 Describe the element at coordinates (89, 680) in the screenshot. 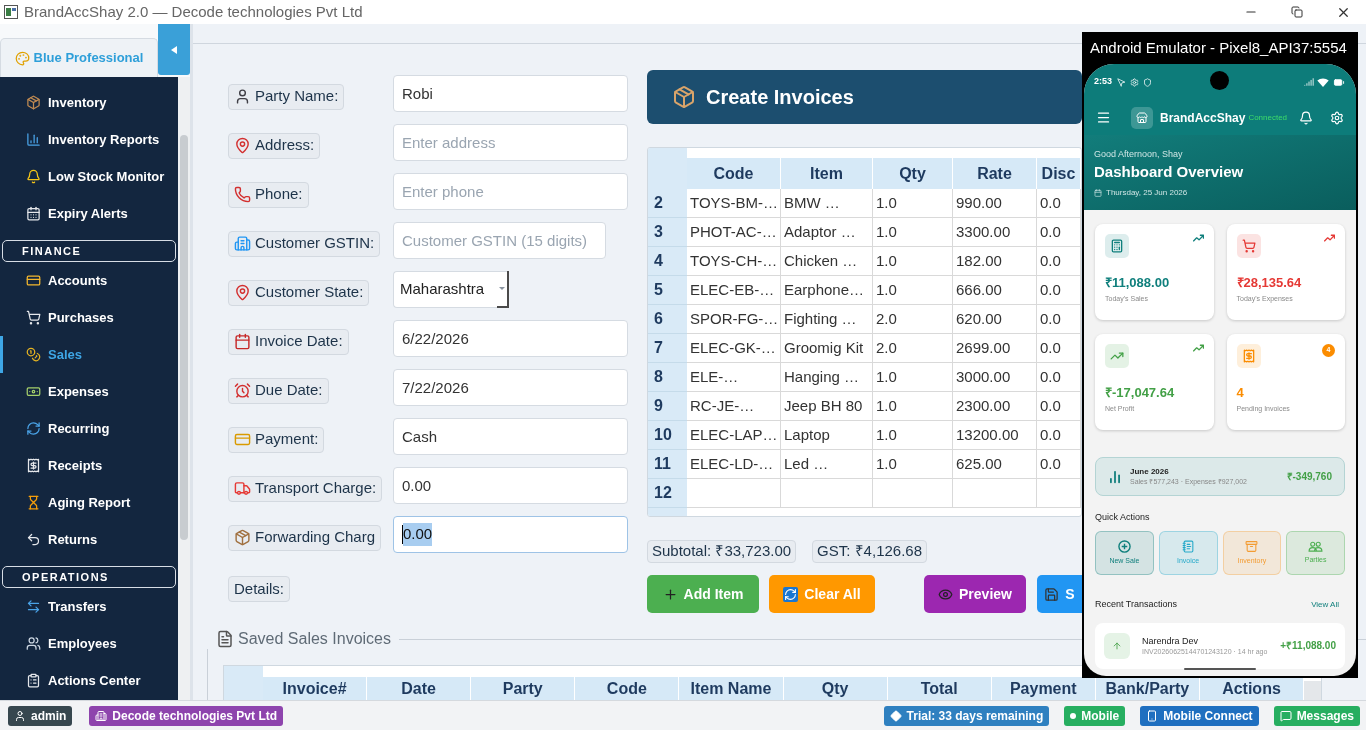

I see `sidebar-item: Actions Center` at that location.